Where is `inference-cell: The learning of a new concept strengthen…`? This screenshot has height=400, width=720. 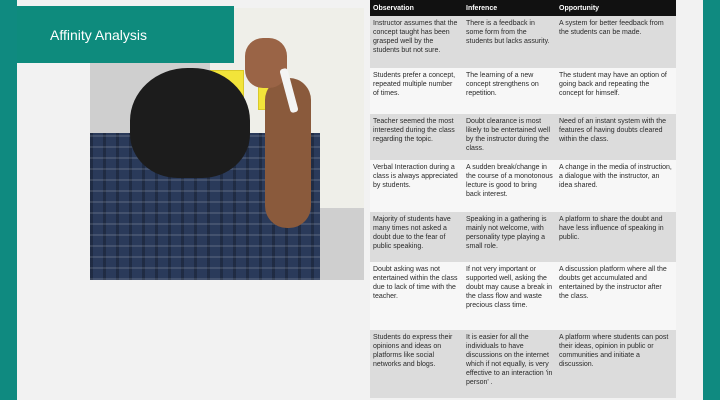
inference-cell: The learning of a new concept strengthen… is located at coordinates (509, 91).